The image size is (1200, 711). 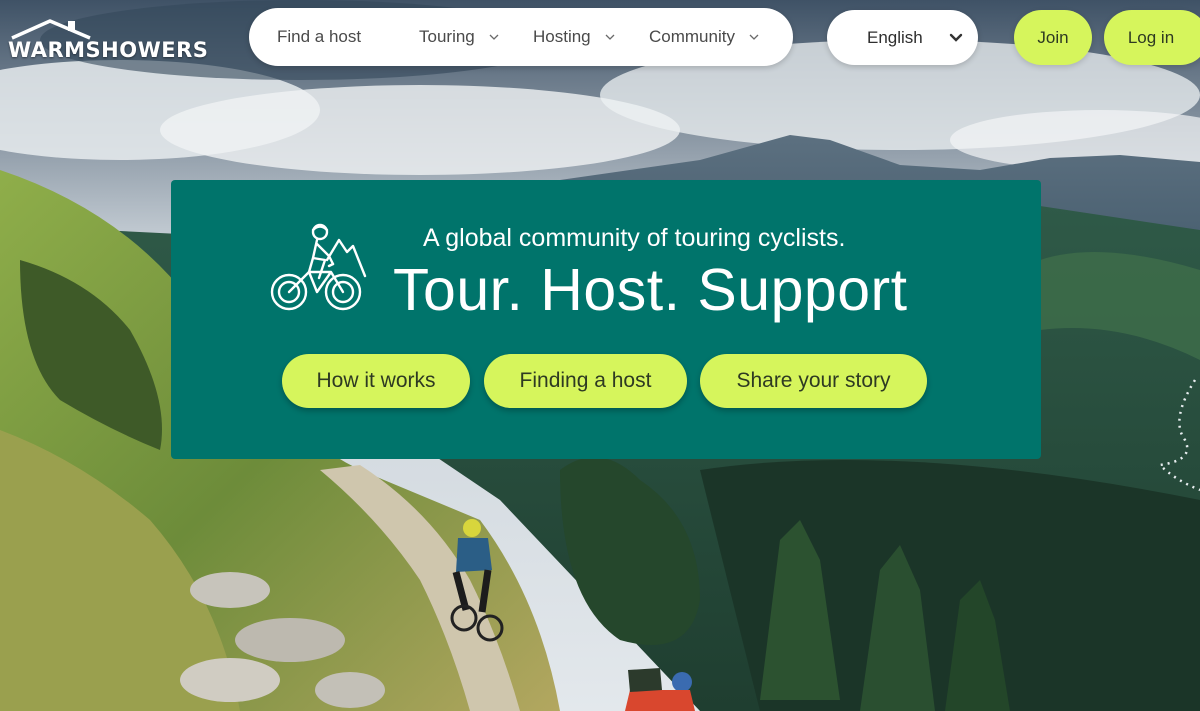 What do you see at coordinates (376, 381) in the screenshot?
I see `how-it-works-button: How it works` at bounding box center [376, 381].